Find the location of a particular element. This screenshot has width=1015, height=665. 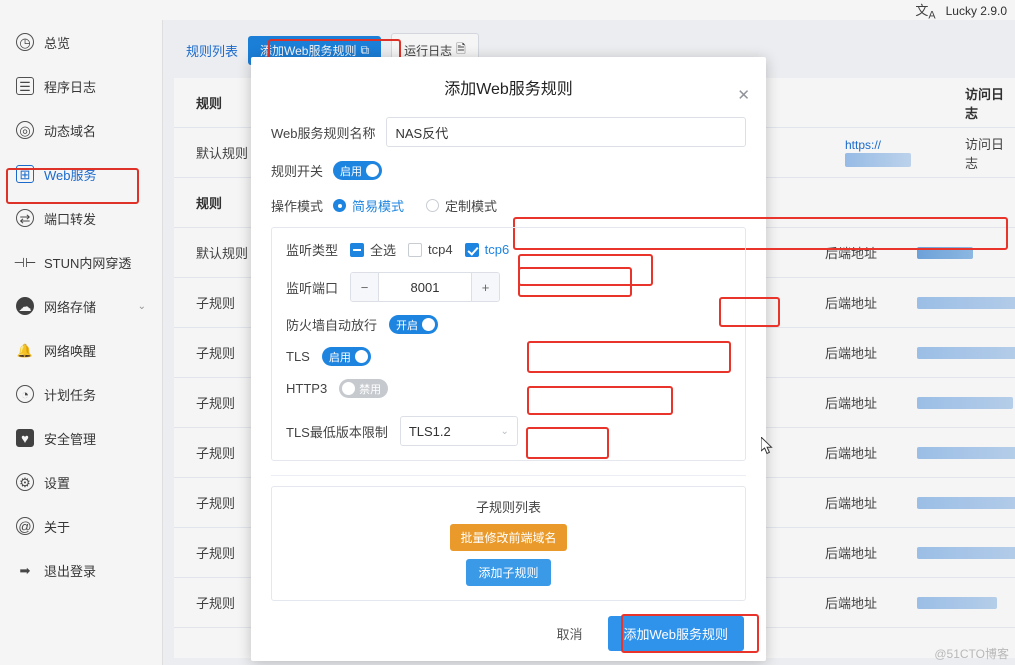

tls-row: TLS 启用 is located at coordinates (508, 356).